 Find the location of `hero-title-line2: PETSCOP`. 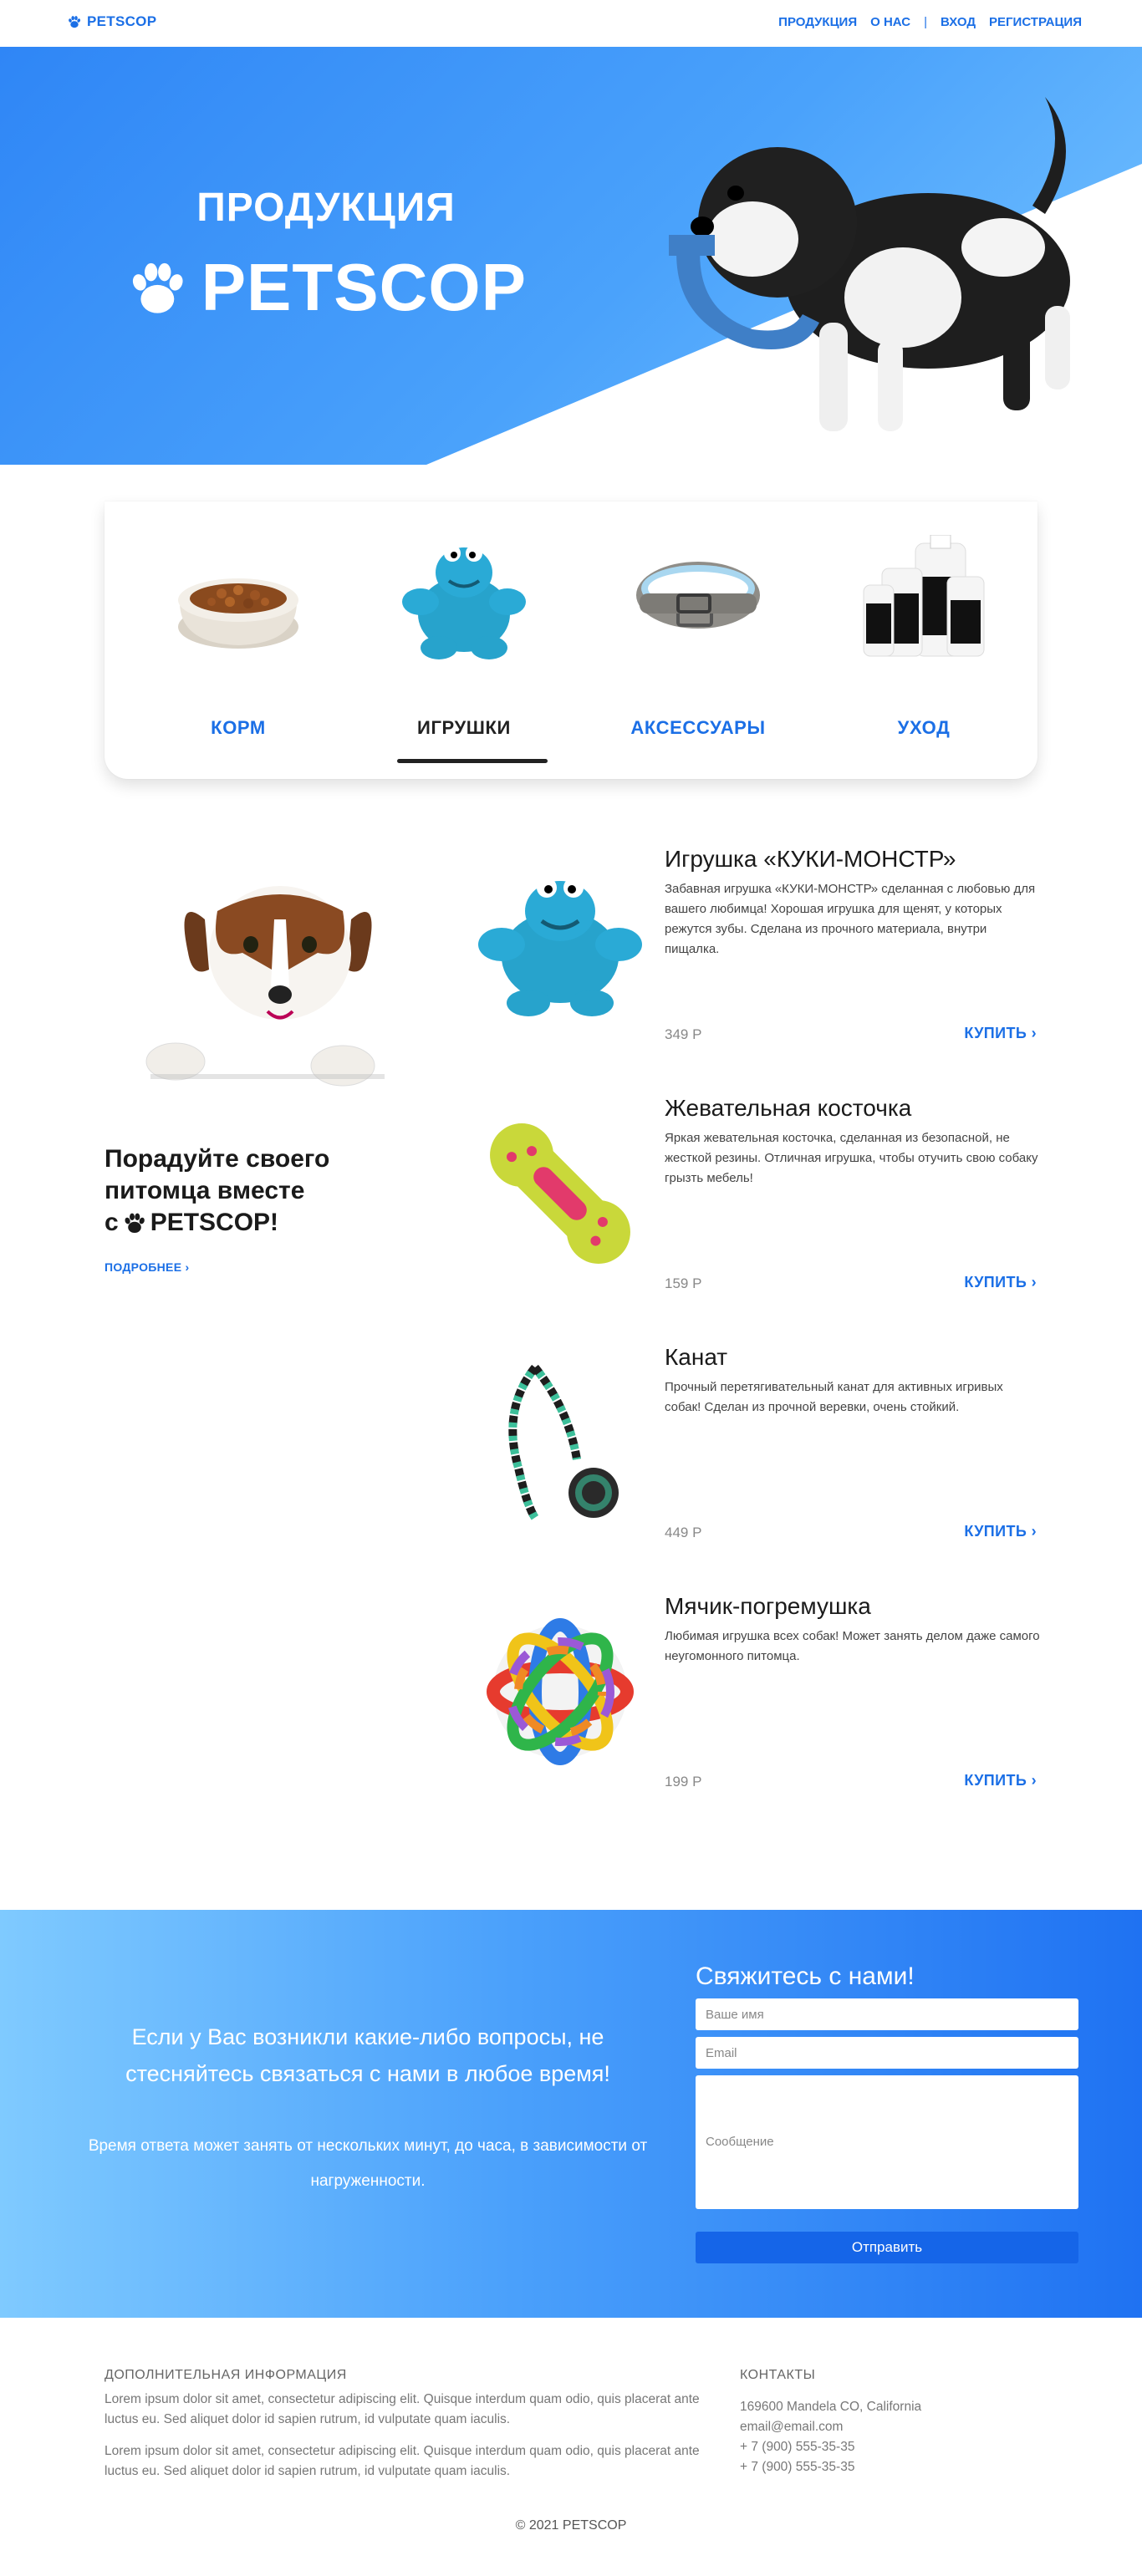

hero-title-line2: PETSCOP is located at coordinates (326, 287).